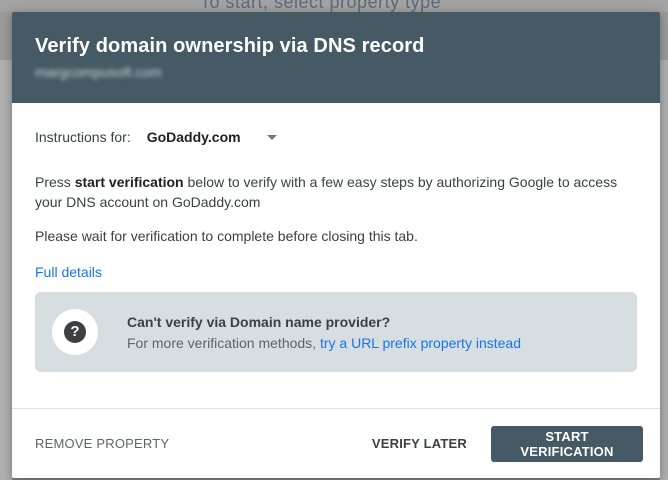 This screenshot has width=668, height=480. I want to click on url-prefix-link: try a URL prefix property instead, so click(420, 343).